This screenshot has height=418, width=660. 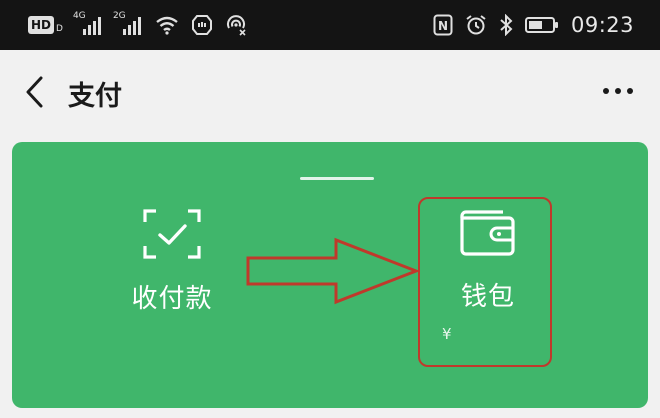 I want to click on chevron-left-icon, so click(x=34, y=92).